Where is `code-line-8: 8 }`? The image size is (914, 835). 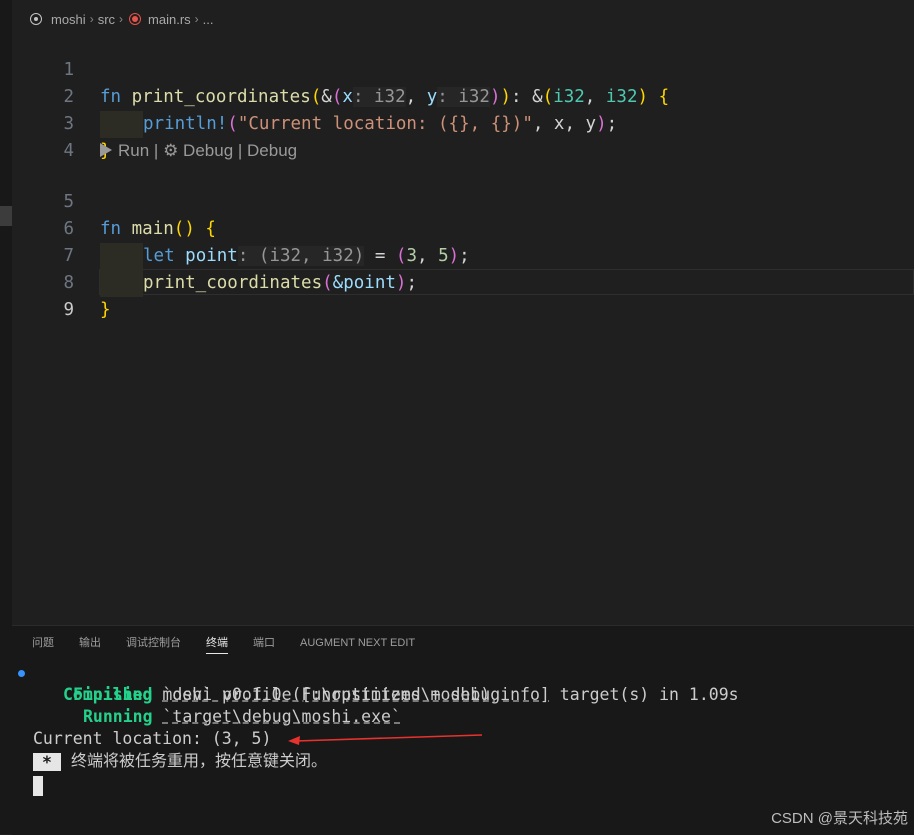 code-line-8: 8 } is located at coordinates (463, 281).